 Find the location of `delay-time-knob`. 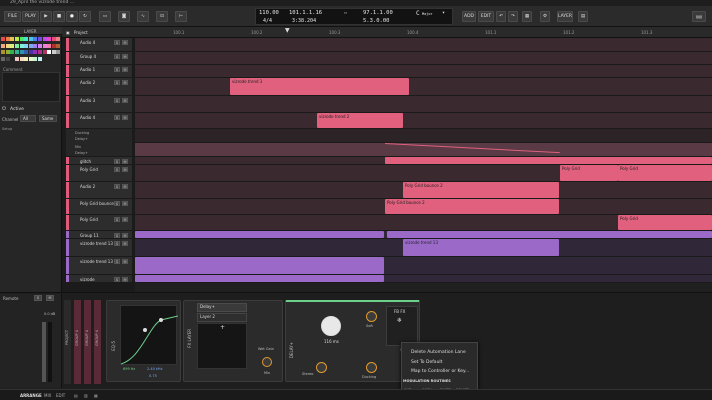

delay-time-knob is located at coordinates (331, 326).